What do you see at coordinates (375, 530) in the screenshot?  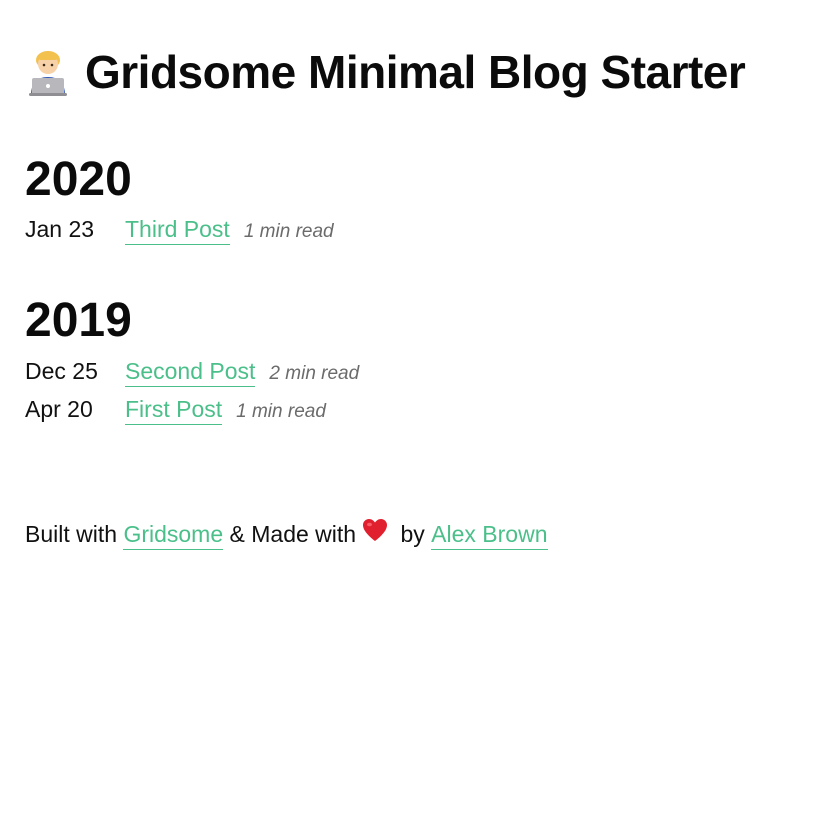 I see `heart-icon` at bounding box center [375, 530].